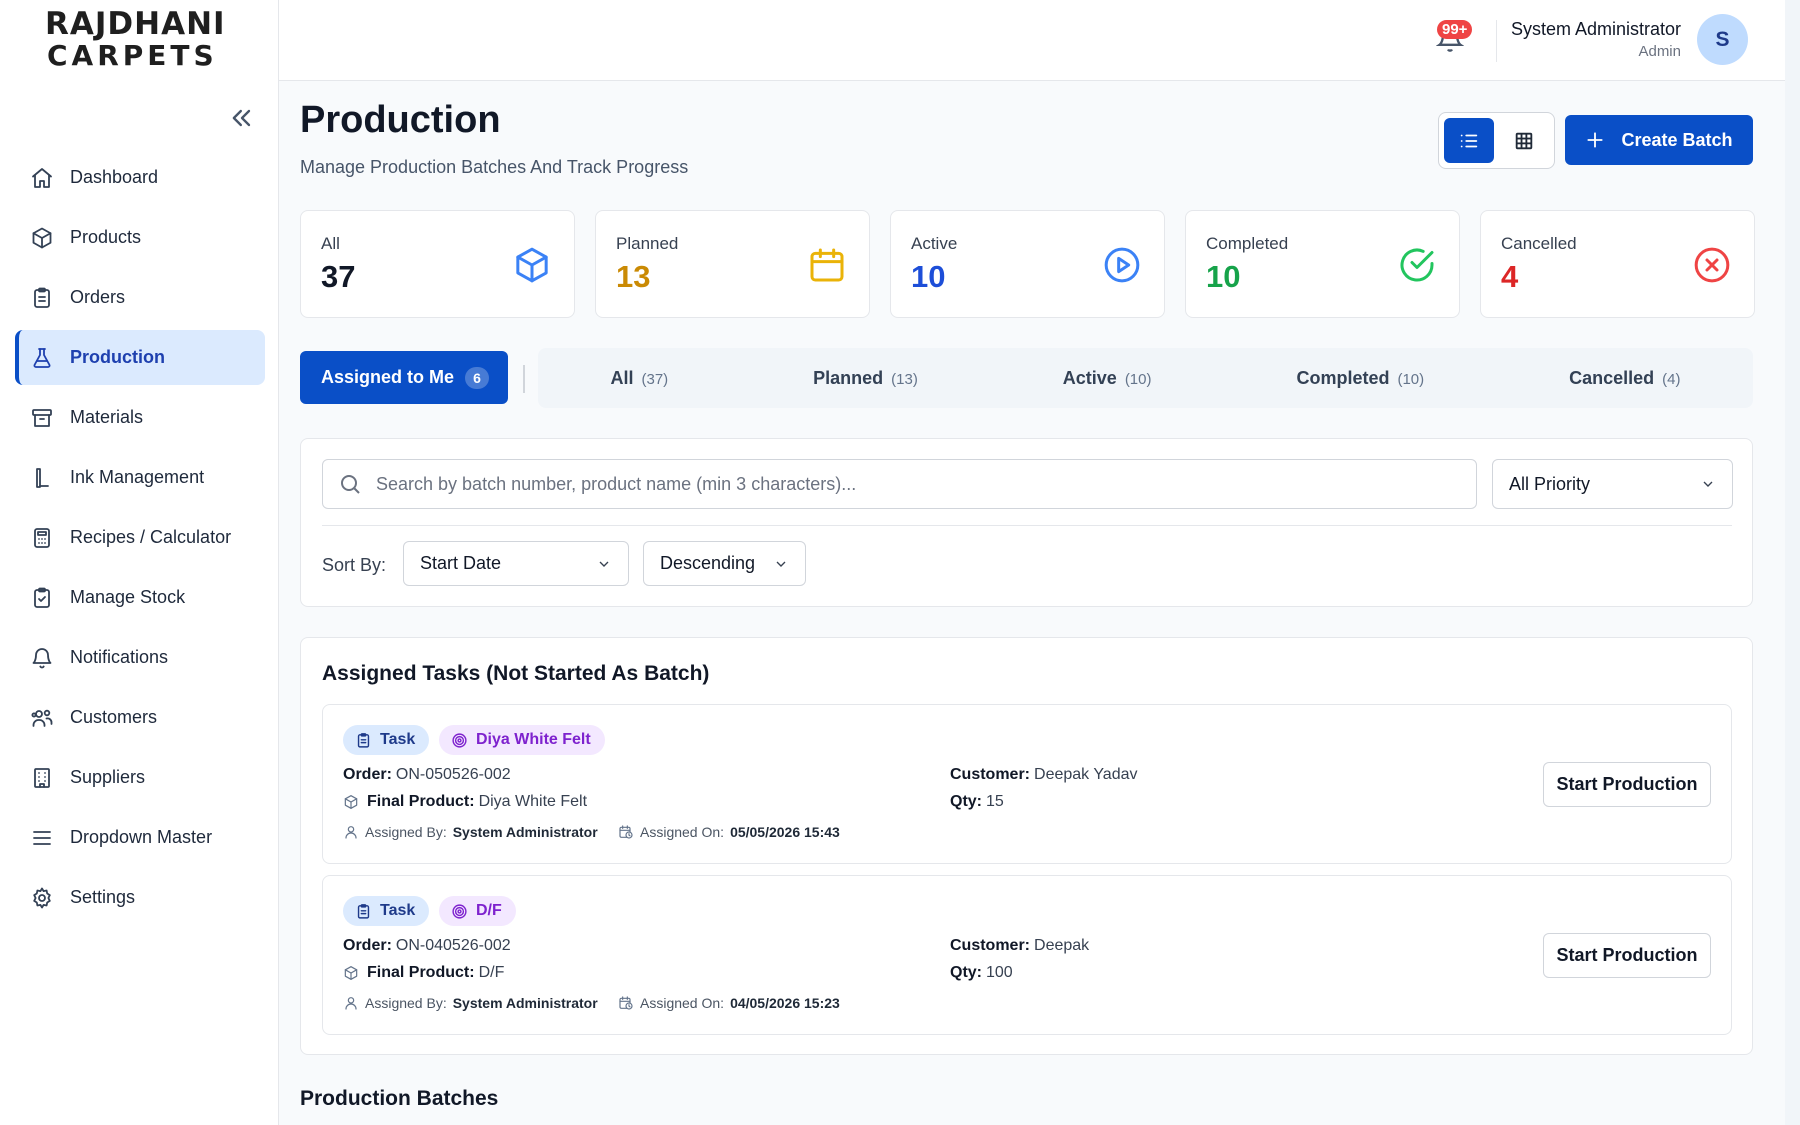  What do you see at coordinates (1792, 562) in the screenshot?
I see `page-scrollbar` at bounding box center [1792, 562].